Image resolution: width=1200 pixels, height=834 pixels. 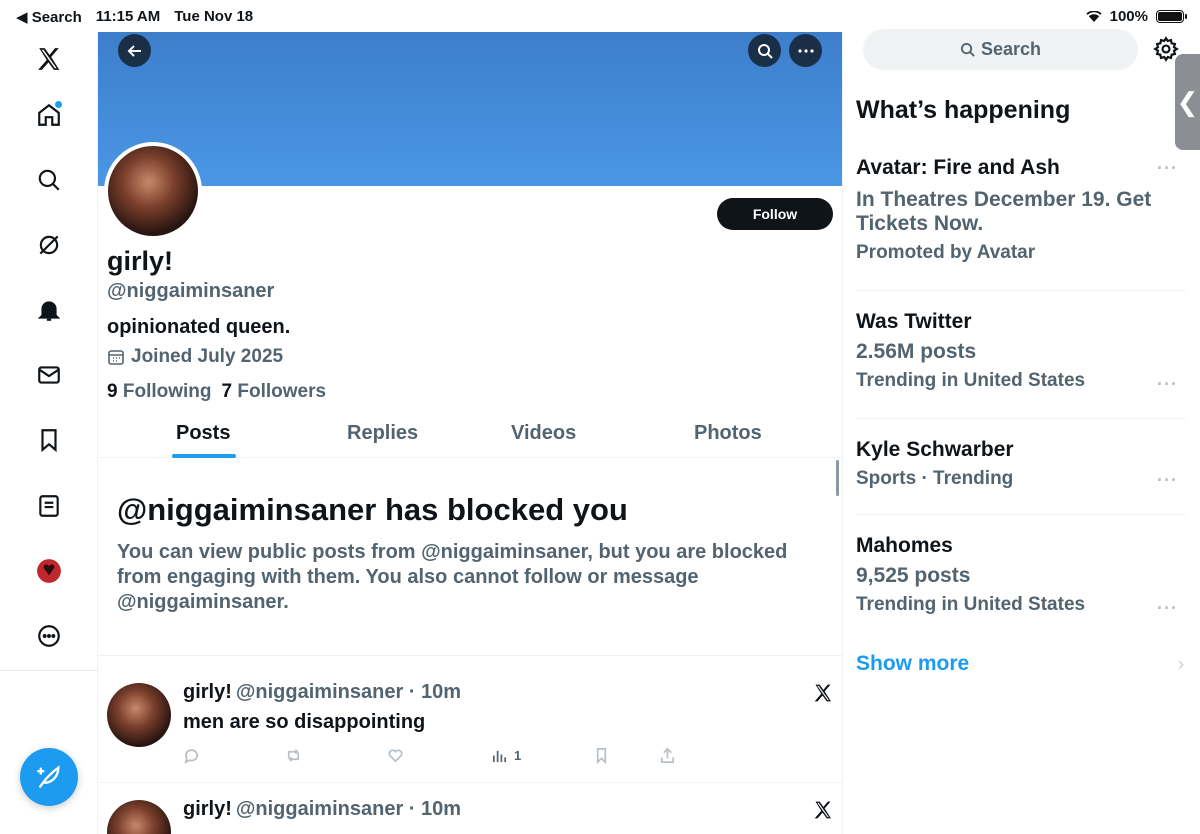 What do you see at coordinates (382, 433) in the screenshot?
I see `tab-replies: Replies` at bounding box center [382, 433].